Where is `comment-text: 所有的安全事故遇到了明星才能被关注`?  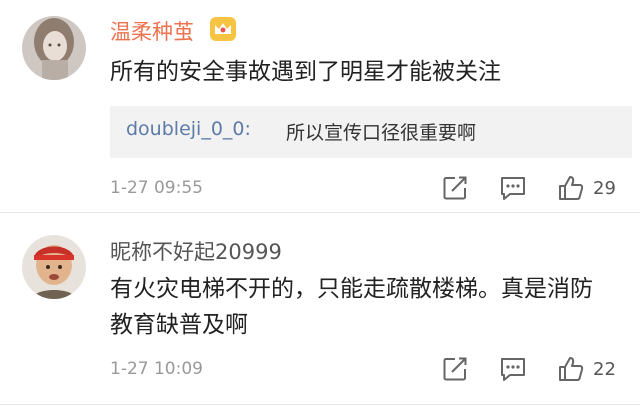
comment-text: 所有的安全事故遇到了明星才能被关注 is located at coordinates (305, 72).